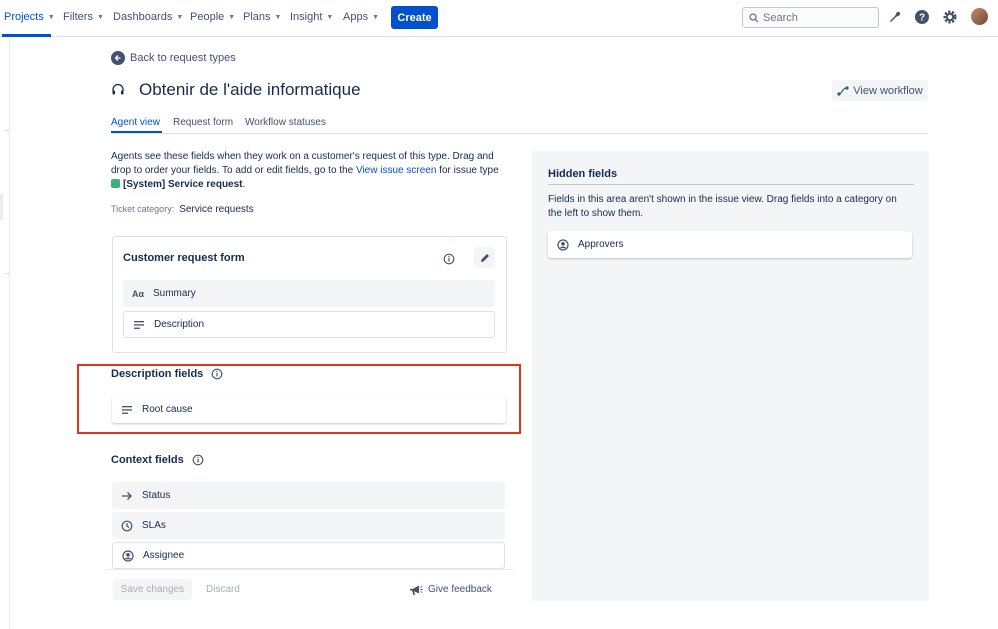 This screenshot has height=629, width=998. I want to click on help-icon: ?, so click(922, 17).